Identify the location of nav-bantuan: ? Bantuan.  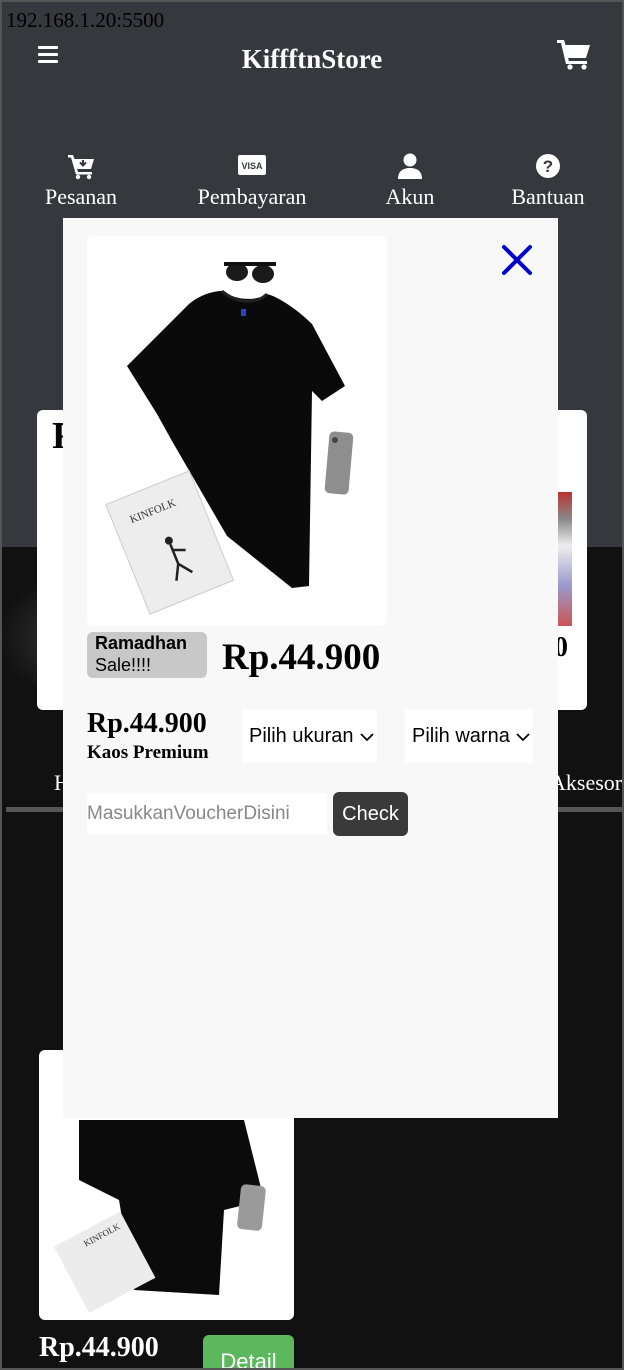
(548, 181).